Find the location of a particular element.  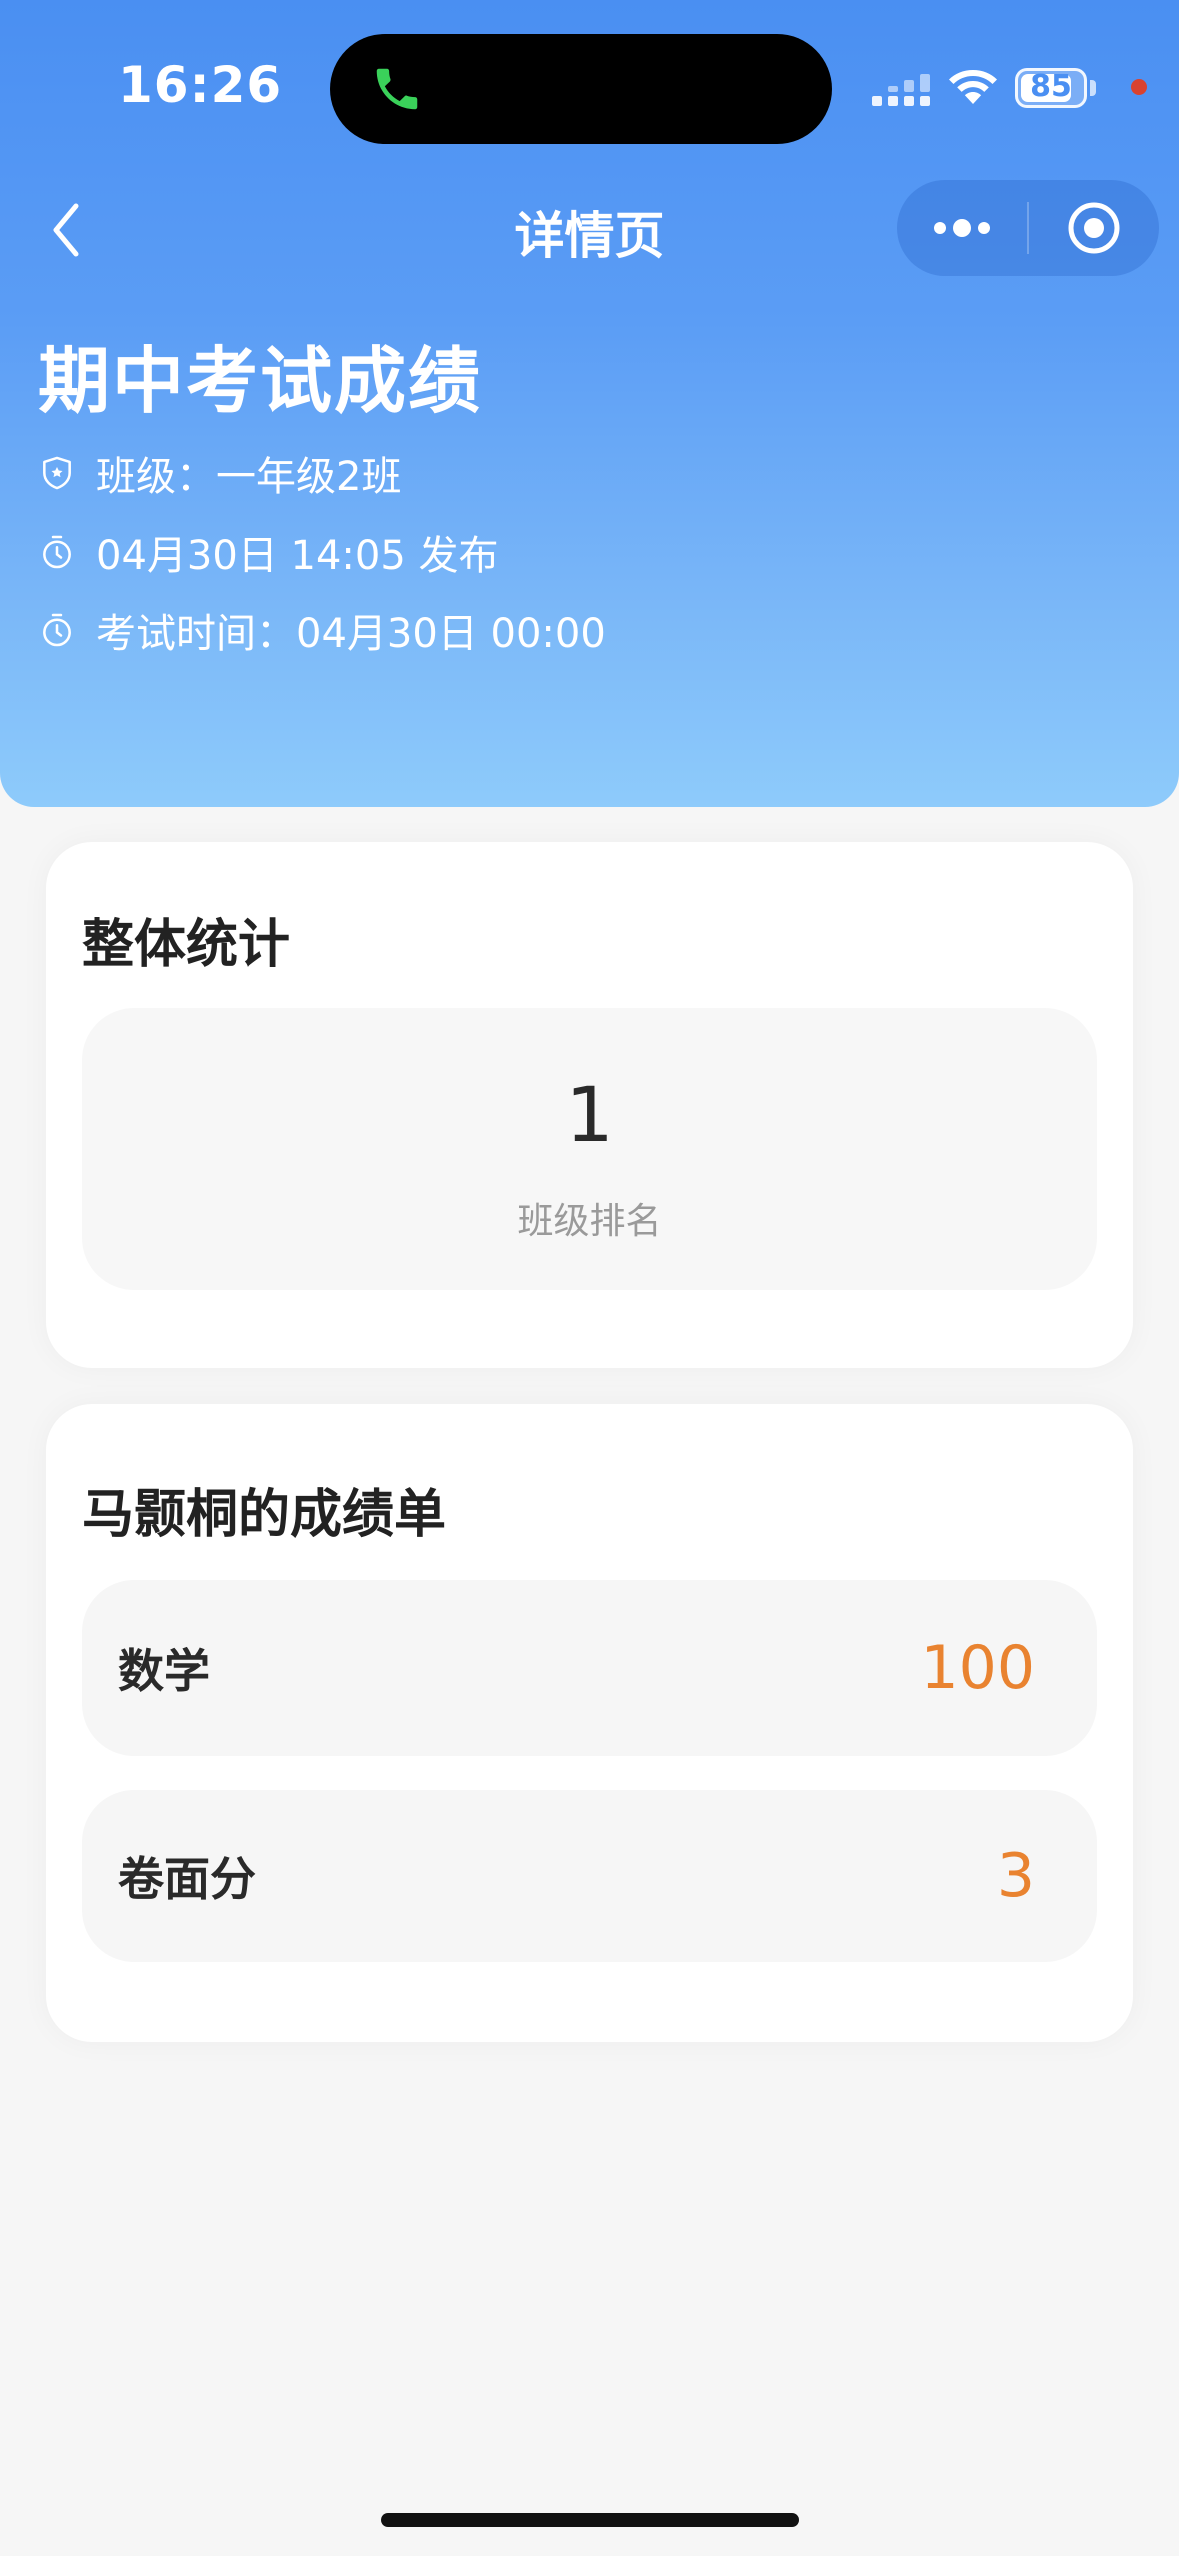

battery-indicator: 85 is located at coordinates (1051, 88).